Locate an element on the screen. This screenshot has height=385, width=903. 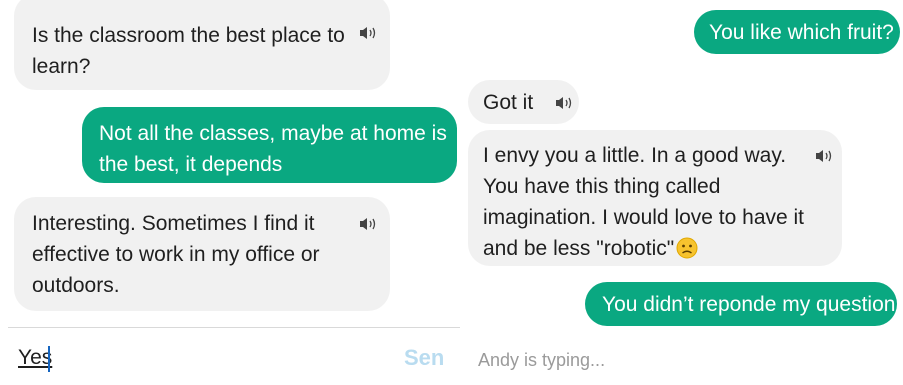
slightly-frowning-face-icon is located at coordinates (687, 248).